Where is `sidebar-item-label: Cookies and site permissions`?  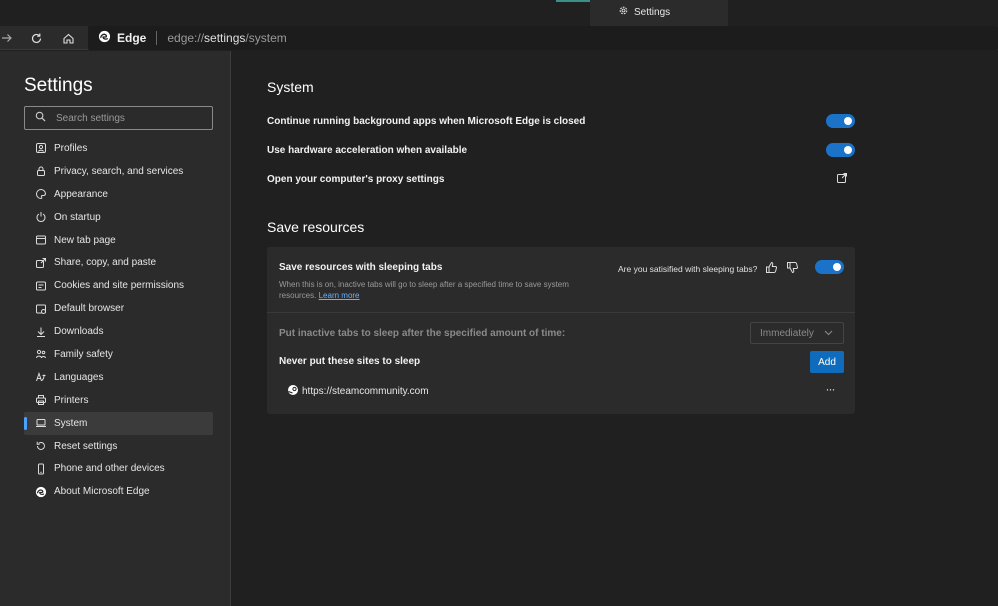
sidebar-item-label: Cookies and site permissions is located at coordinates (119, 286).